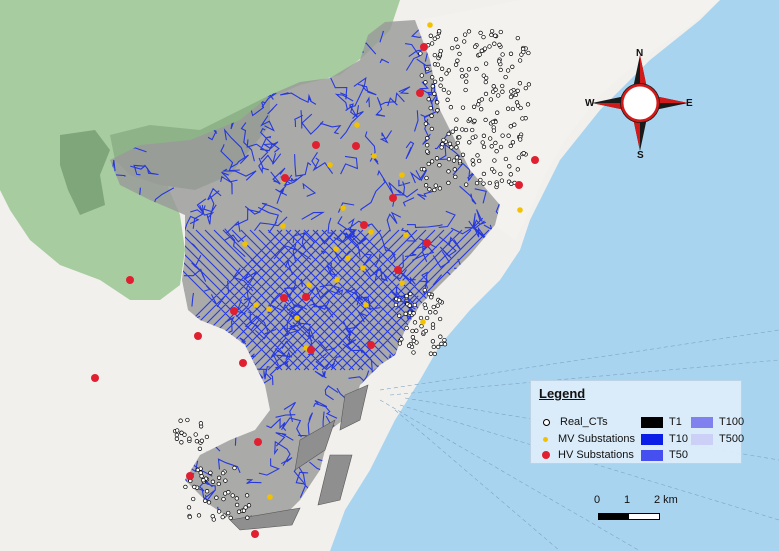  What do you see at coordinates (636, 509) in the screenshot?
I see `scale-bar: 0 1 2 km` at bounding box center [636, 509].